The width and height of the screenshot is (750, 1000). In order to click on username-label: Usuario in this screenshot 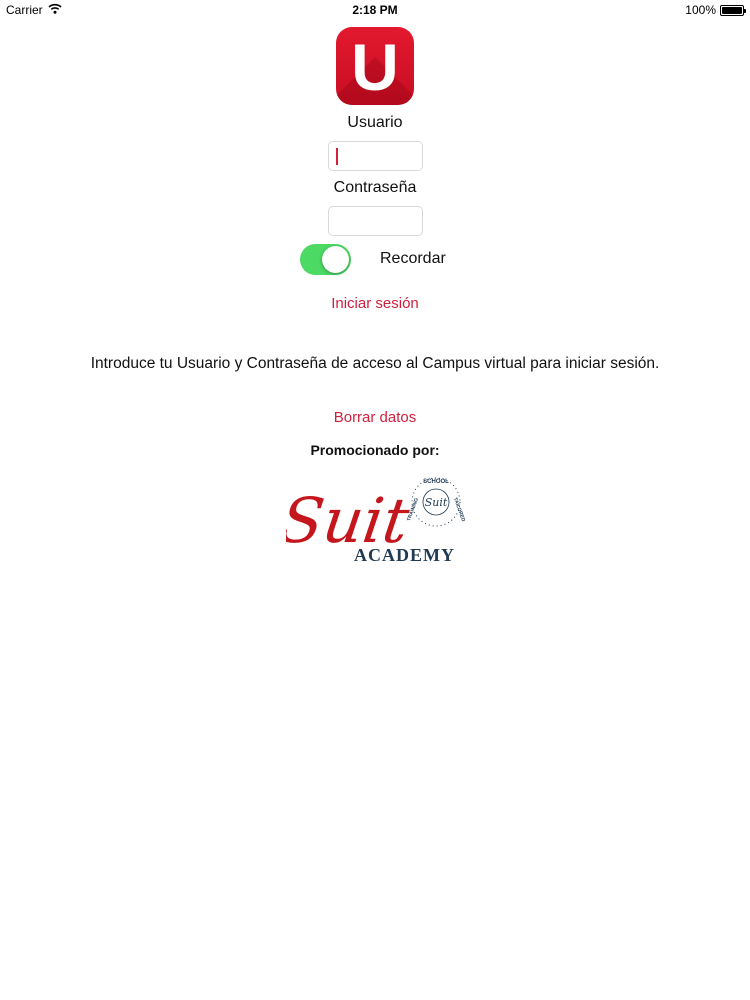, I will do `click(375, 122)`.